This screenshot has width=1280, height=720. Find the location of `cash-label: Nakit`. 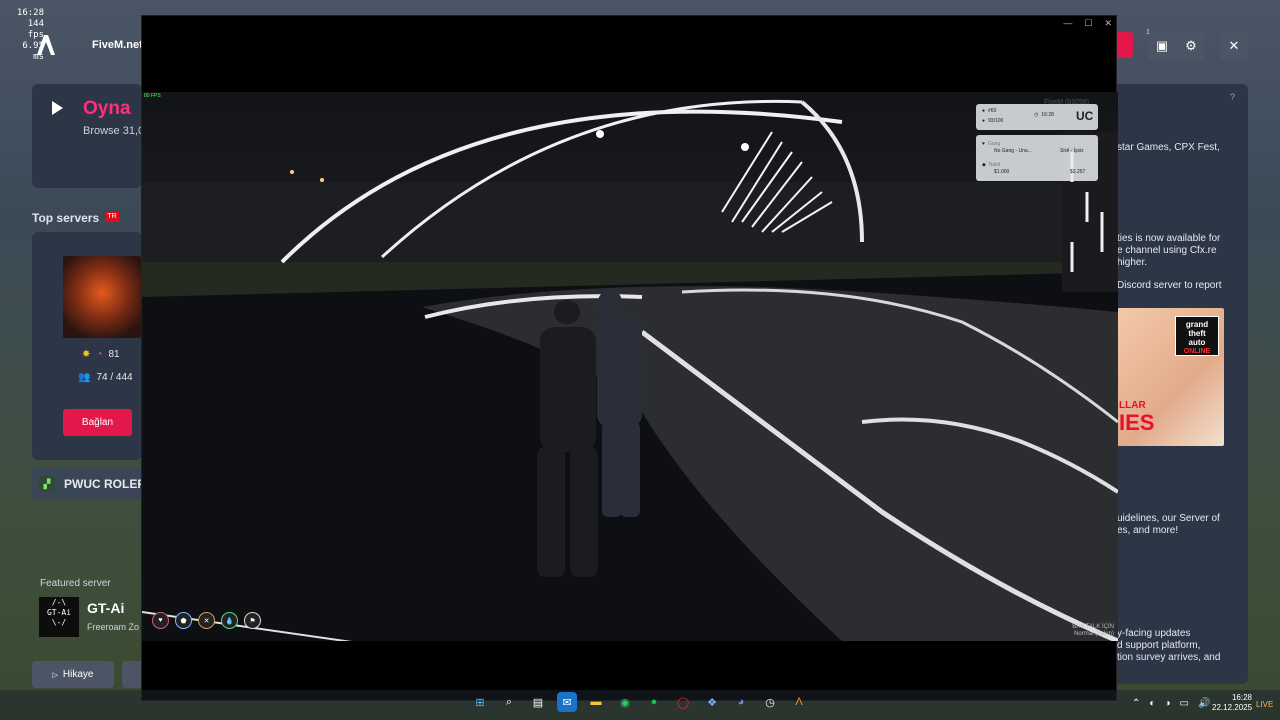

cash-label: Nakit is located at coordinates (994, 165).